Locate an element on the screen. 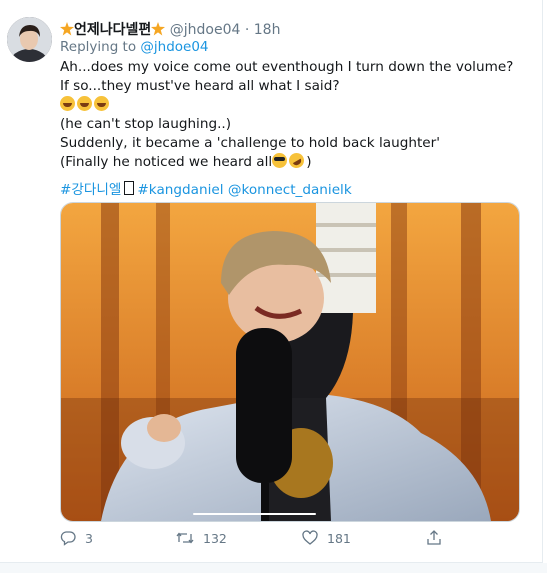 The image size is (547, 573). rofl-emoji is located at coordinates (296, 160).